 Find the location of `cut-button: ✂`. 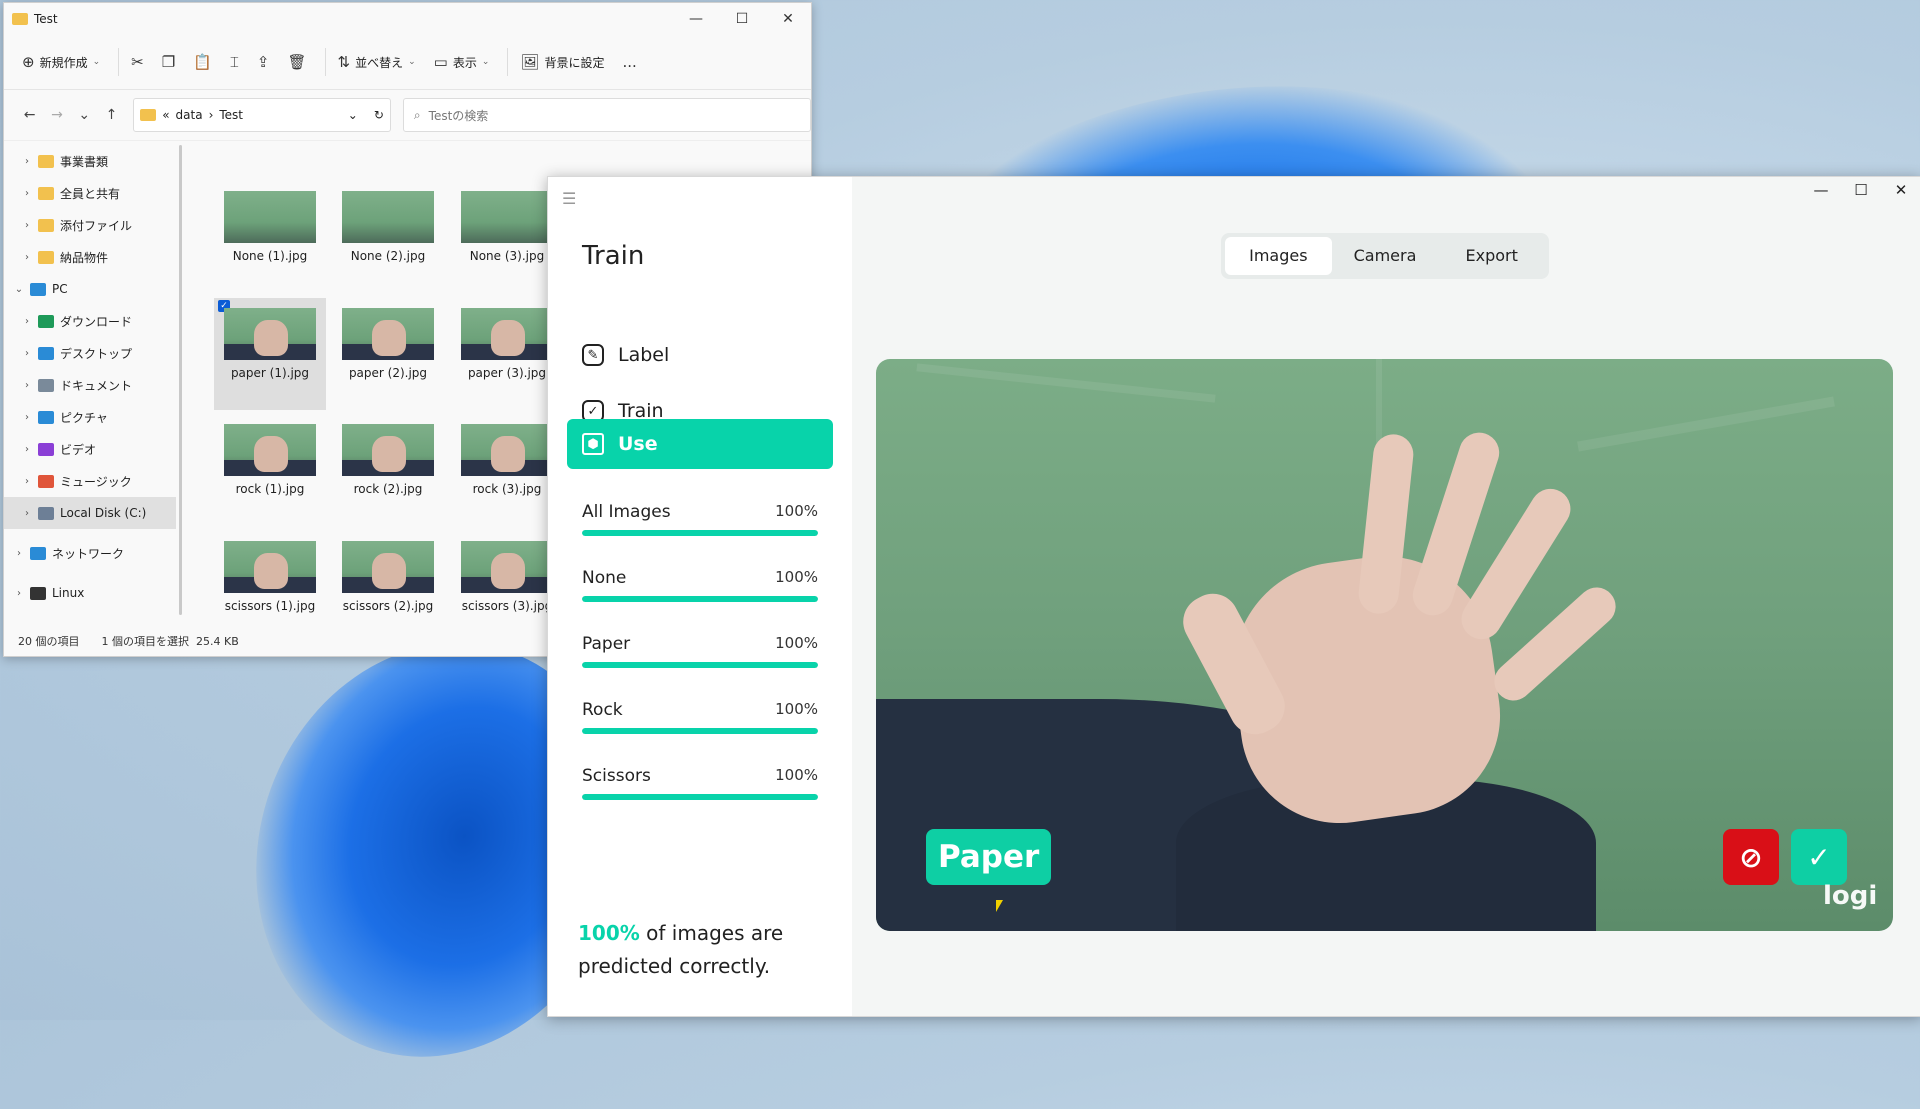

cut-button: ✂ is located at coordinates (137, 62).